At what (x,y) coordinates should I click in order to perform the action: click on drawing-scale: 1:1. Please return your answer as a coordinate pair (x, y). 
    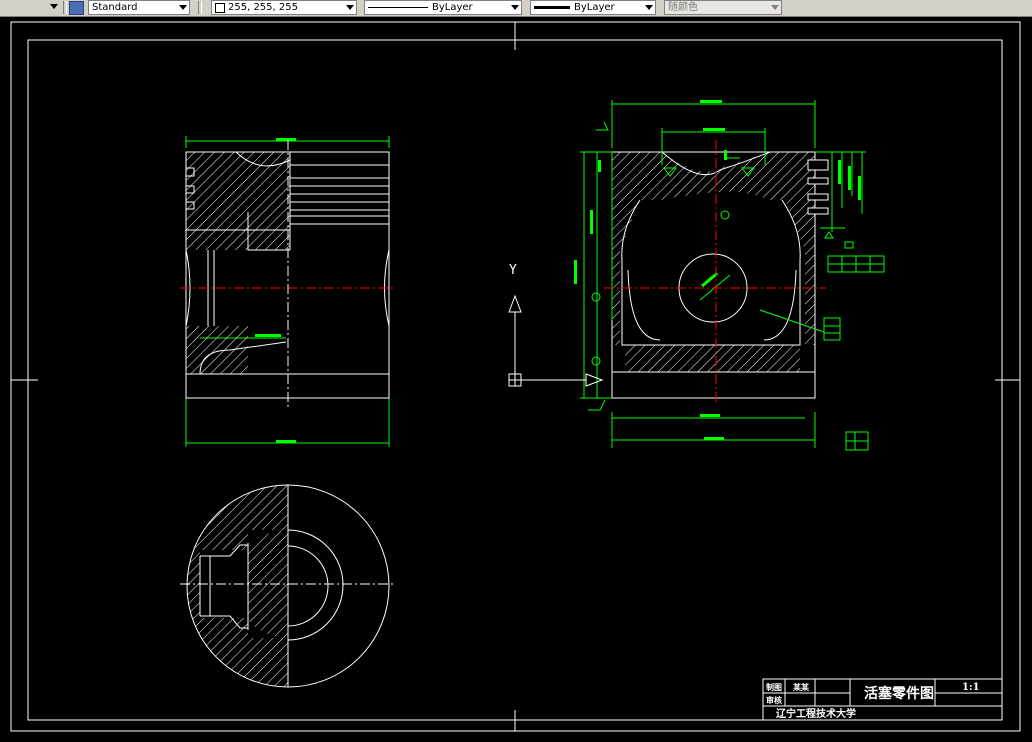
    Looking at the image, I should click on (971, 687).